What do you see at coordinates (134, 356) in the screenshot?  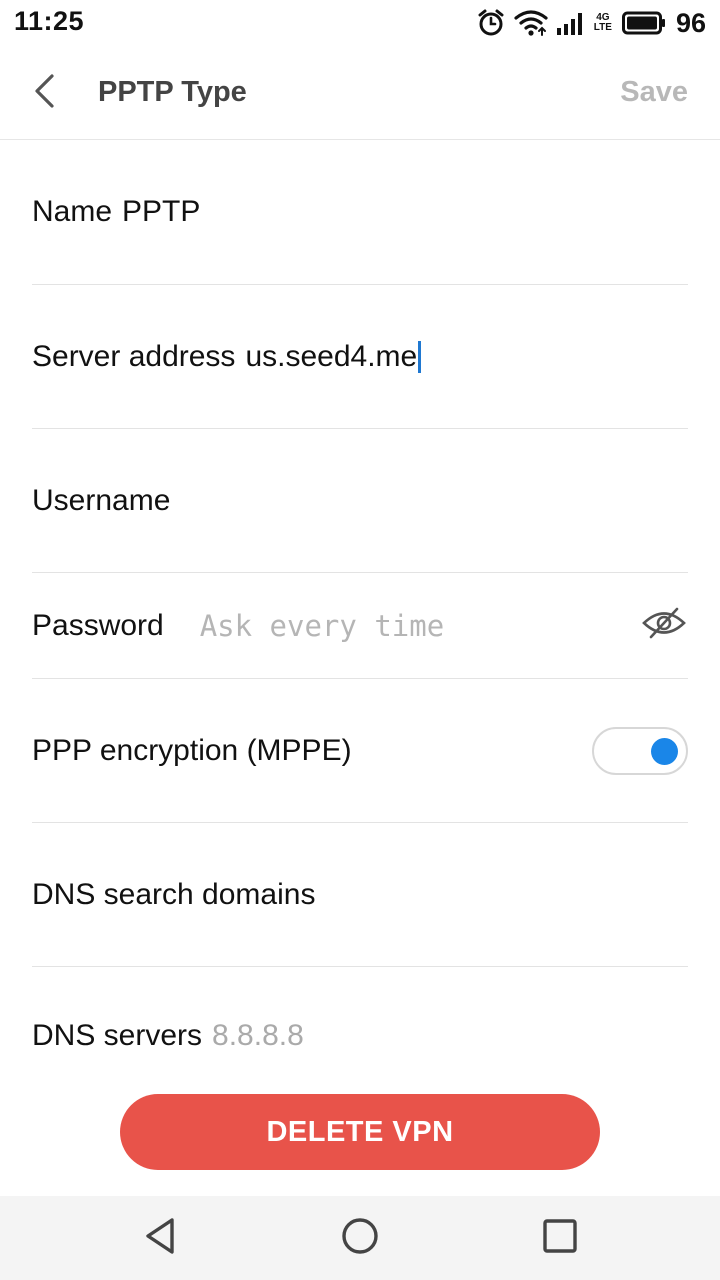 I see `server-address-label: Server address` at bounding box center [134, 356].